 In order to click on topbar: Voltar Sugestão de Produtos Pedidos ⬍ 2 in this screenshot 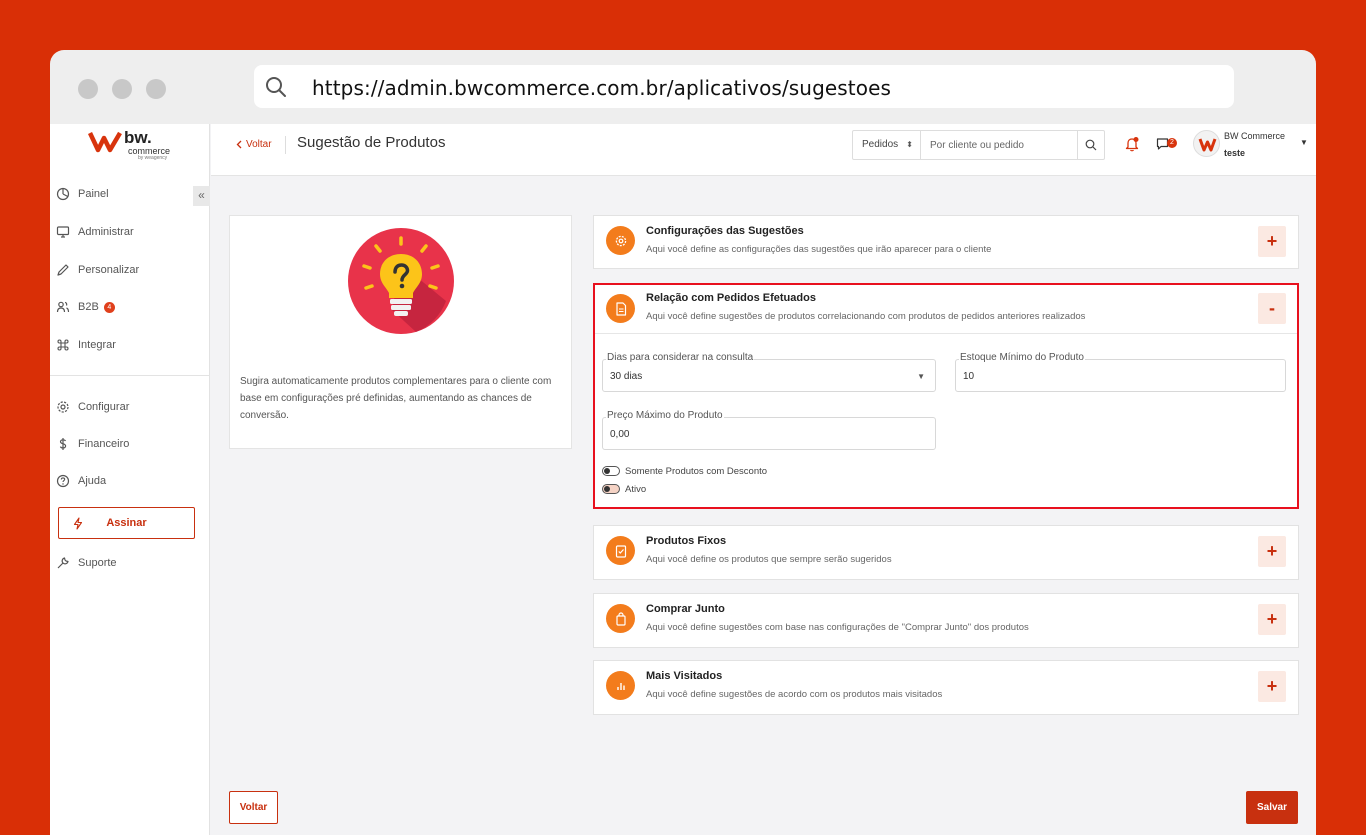, I will do `click(763, 150)`.